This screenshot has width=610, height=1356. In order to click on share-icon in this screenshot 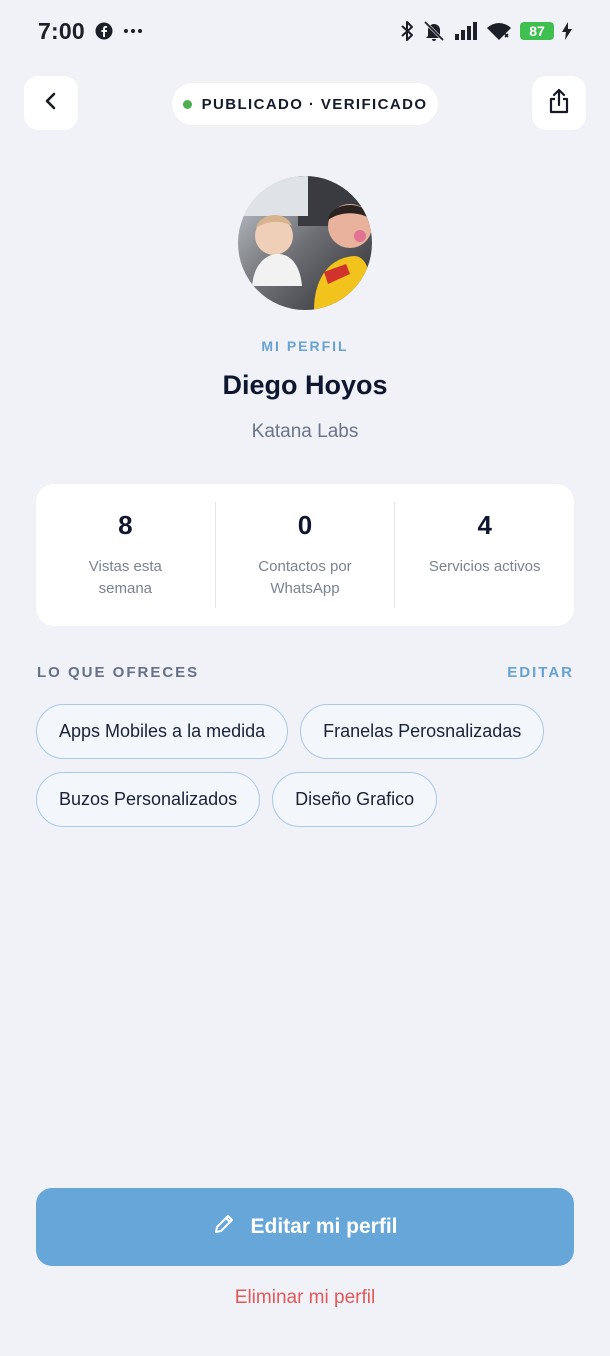, I will do `click(559, 103)`.